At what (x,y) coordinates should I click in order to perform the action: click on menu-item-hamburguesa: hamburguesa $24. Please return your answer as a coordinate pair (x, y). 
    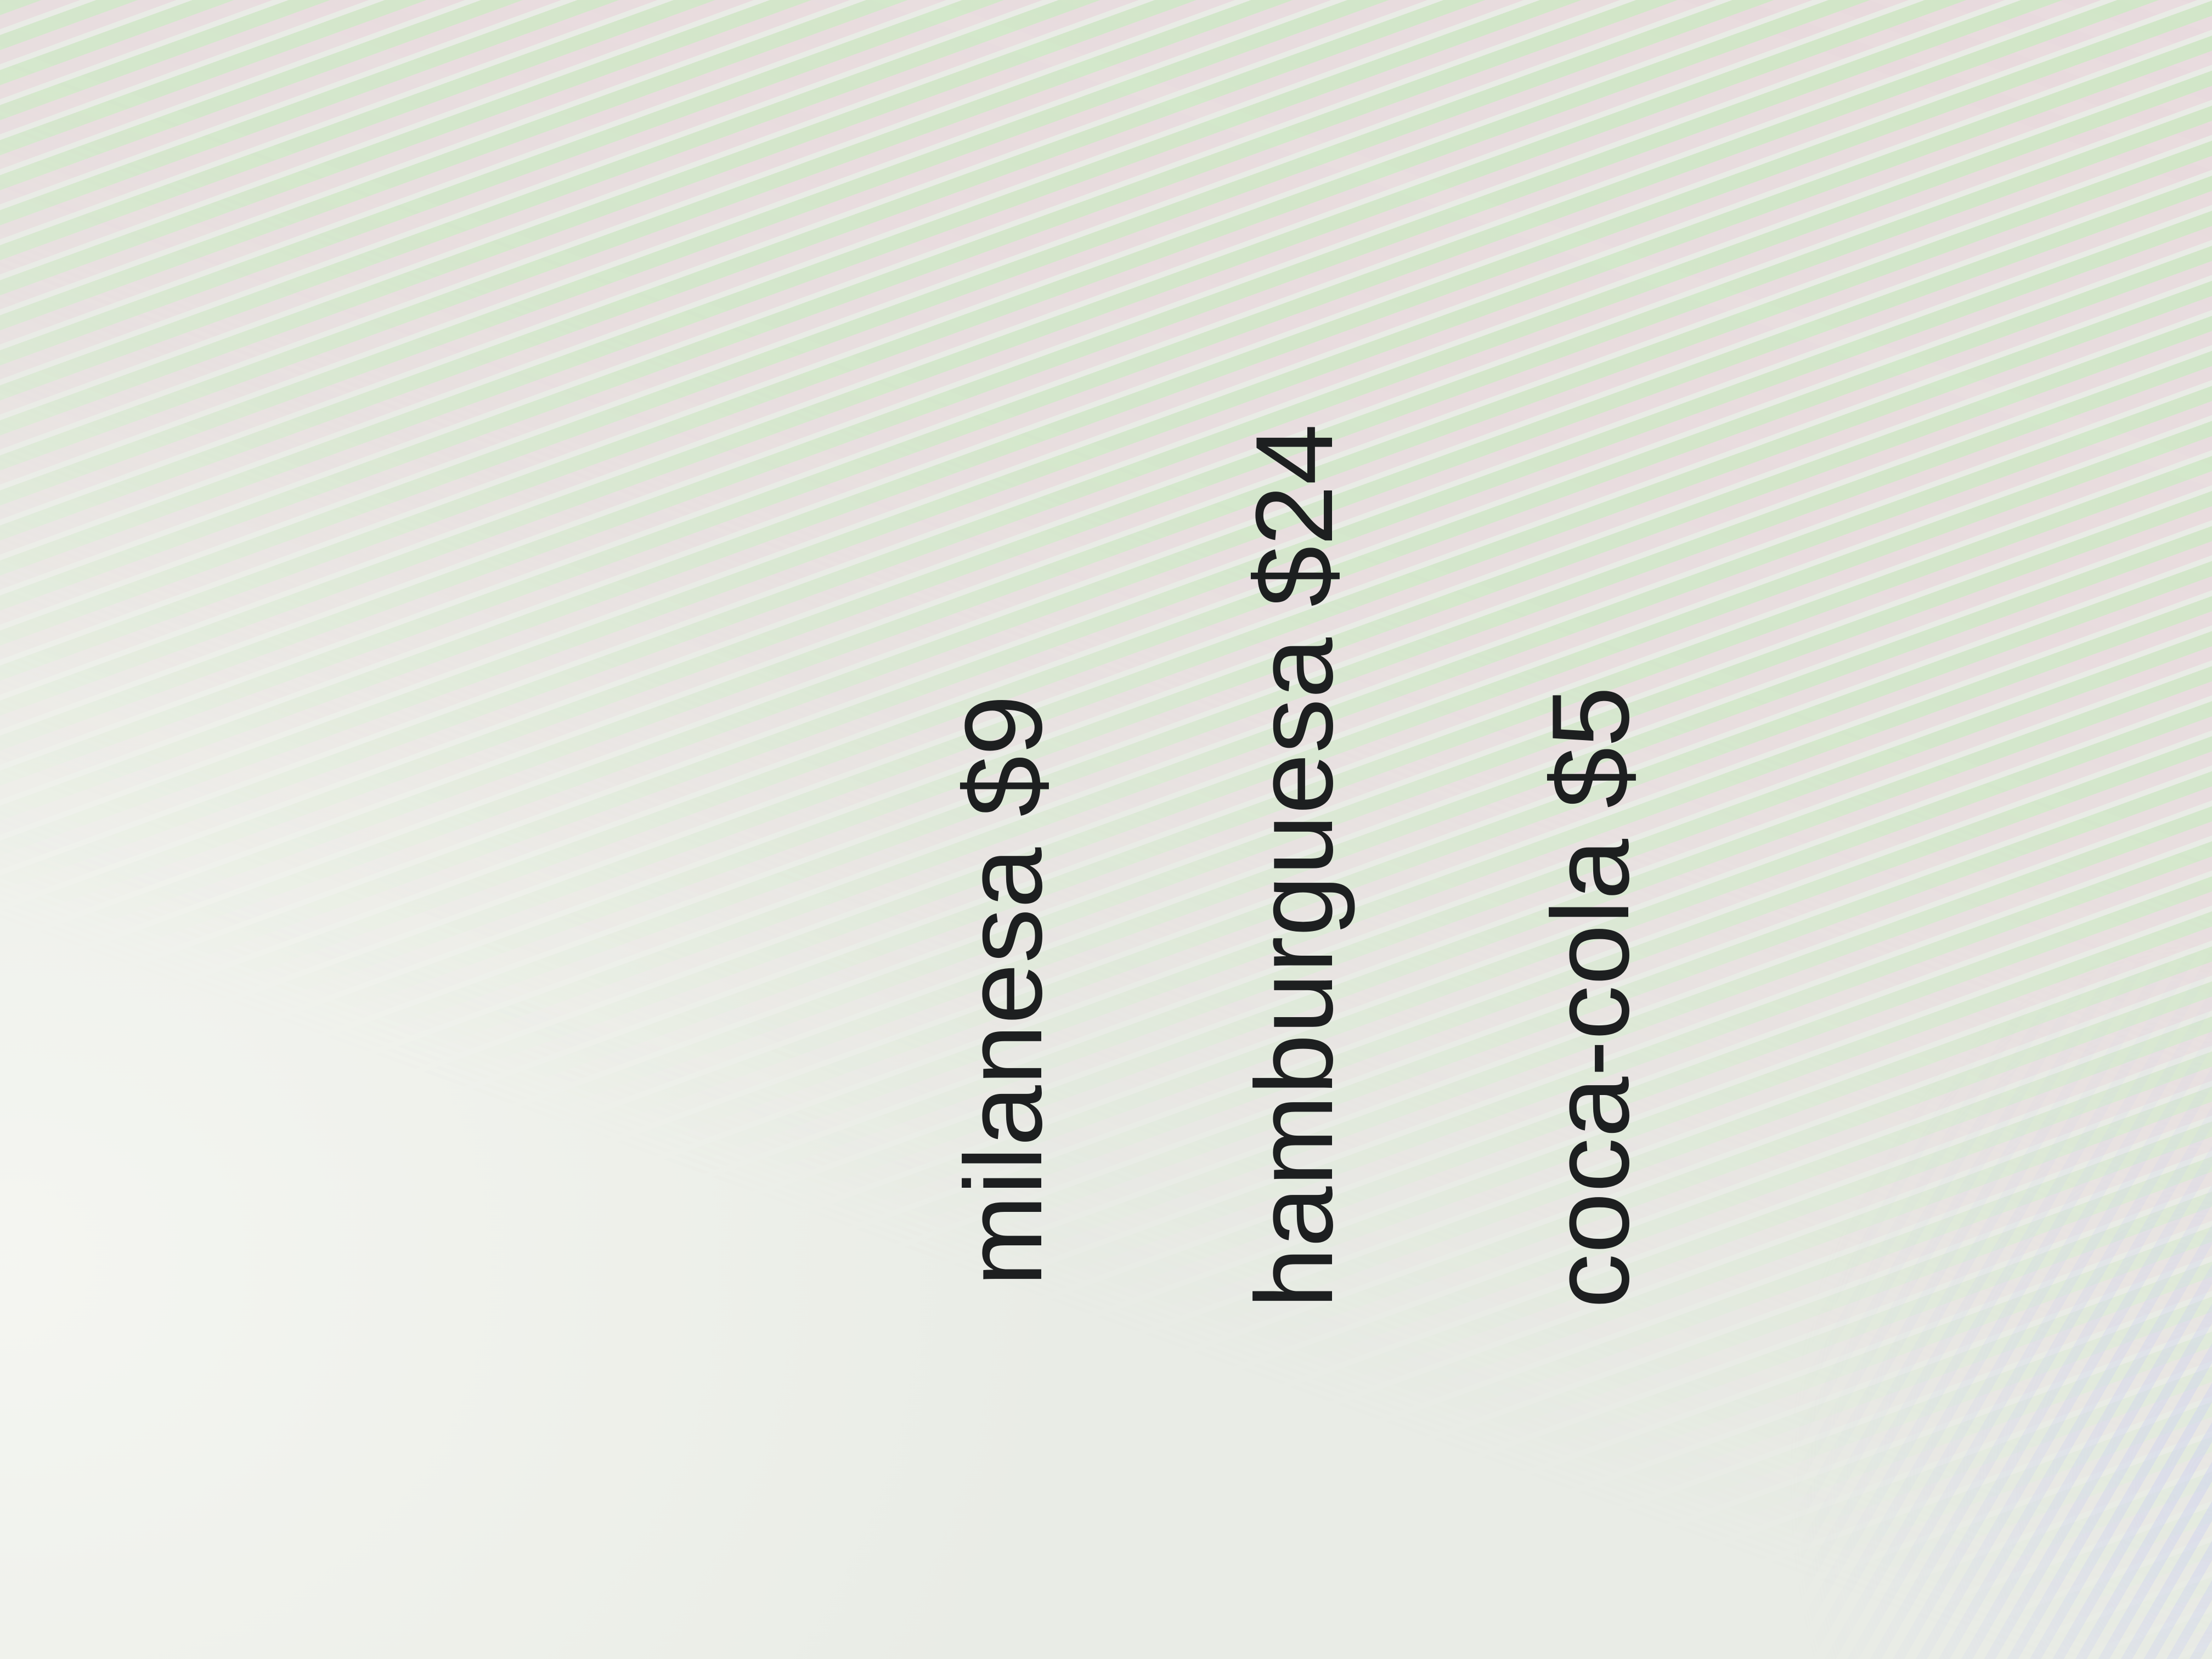
    Looking at the image, I should click on (1294, 866).